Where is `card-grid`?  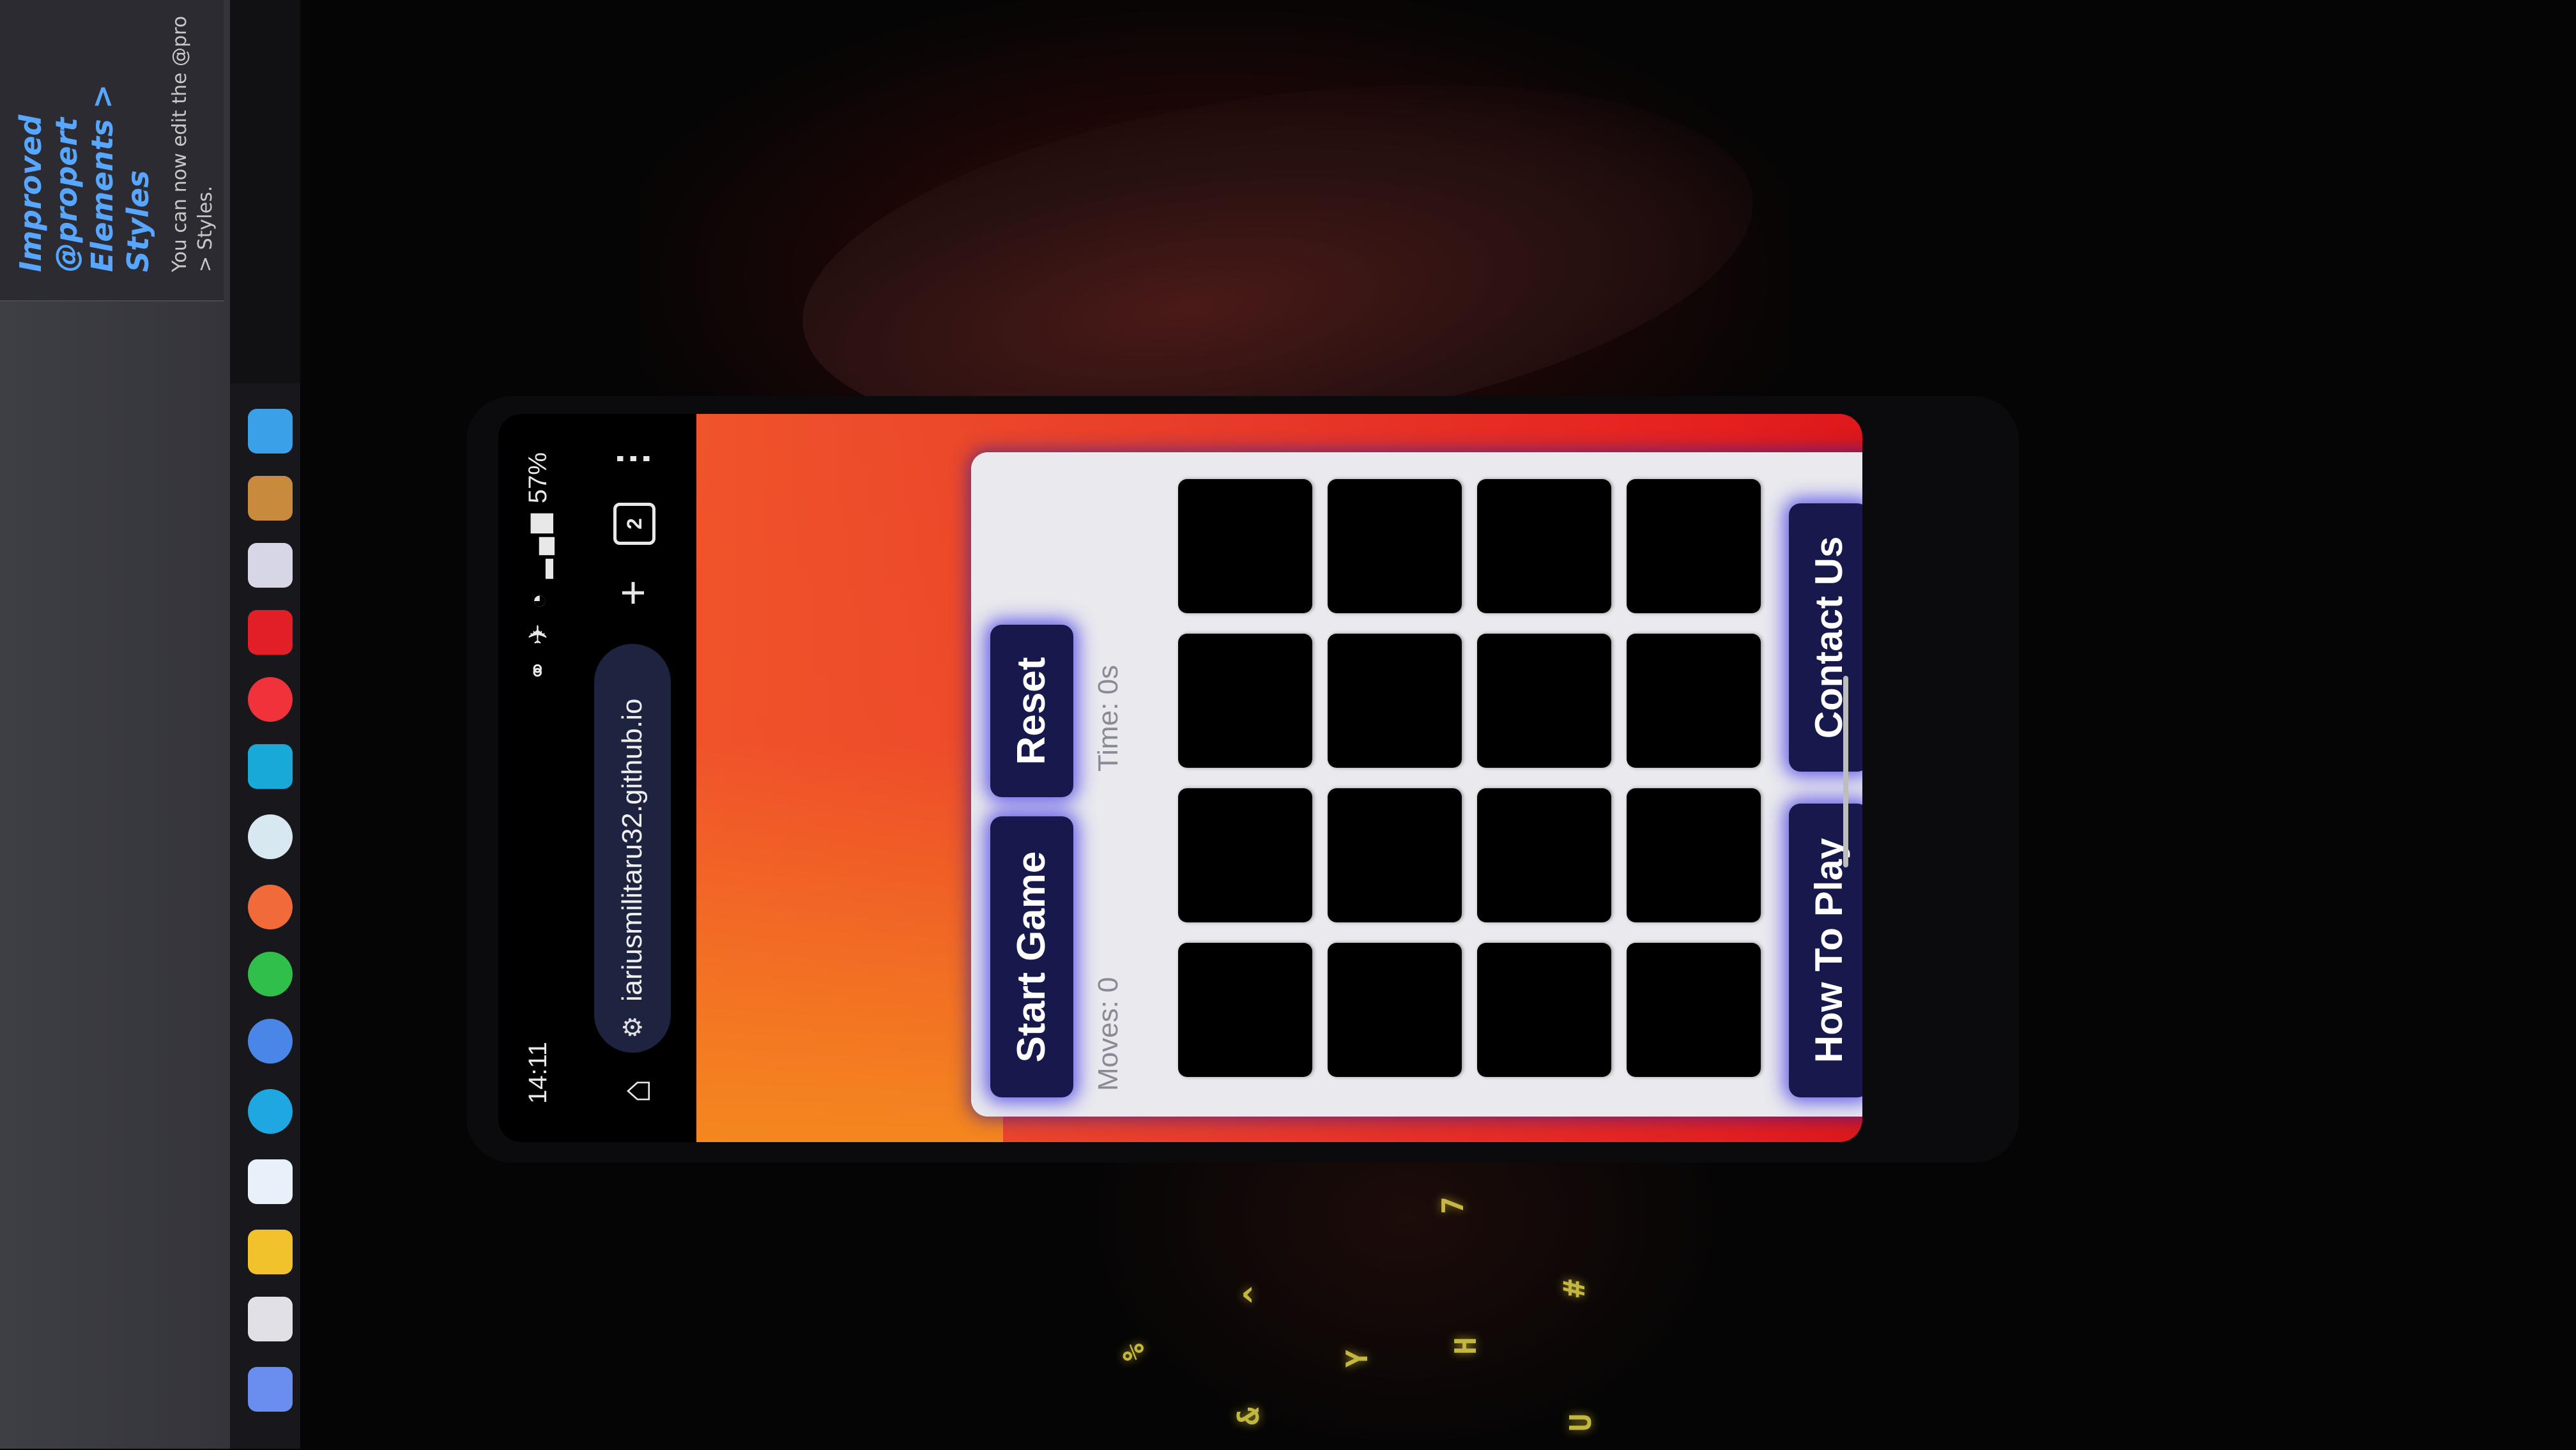
card-grid is located at coordinates (1469, 778).